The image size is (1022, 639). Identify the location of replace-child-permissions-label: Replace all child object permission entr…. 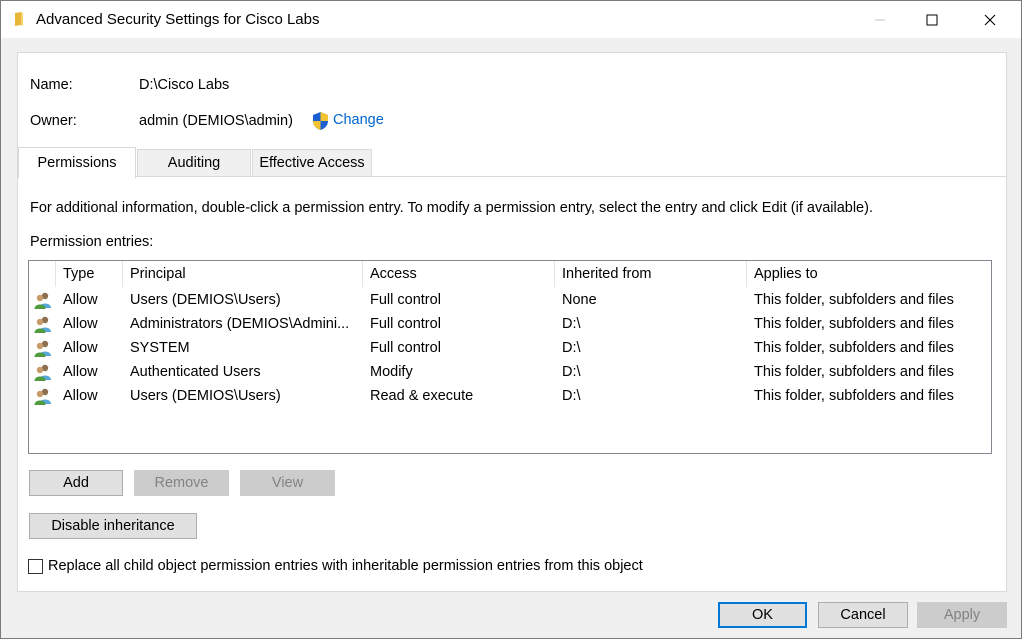
(345, 566).